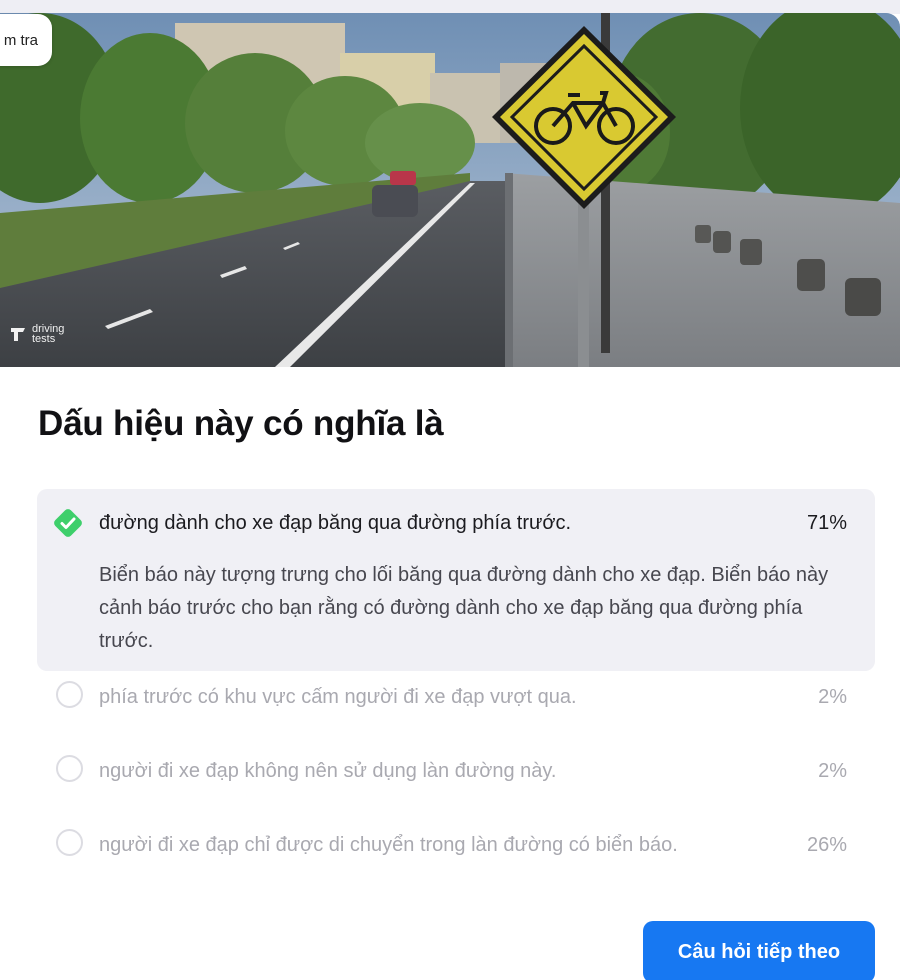  What do you see at coordinates (68, 523) in the screenshot?
I see `check-icon` at bounding box center [68, 523].